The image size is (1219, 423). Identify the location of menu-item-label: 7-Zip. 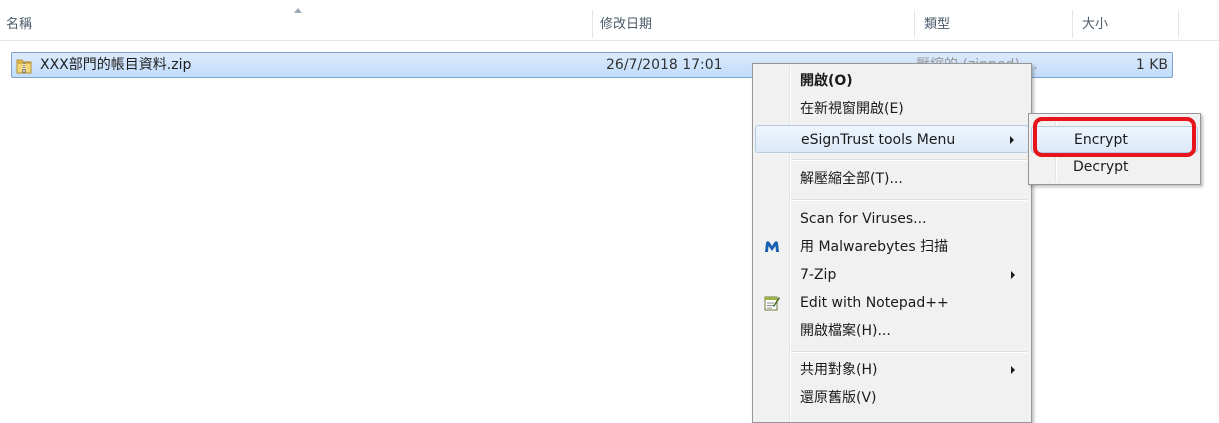
(818, 275).